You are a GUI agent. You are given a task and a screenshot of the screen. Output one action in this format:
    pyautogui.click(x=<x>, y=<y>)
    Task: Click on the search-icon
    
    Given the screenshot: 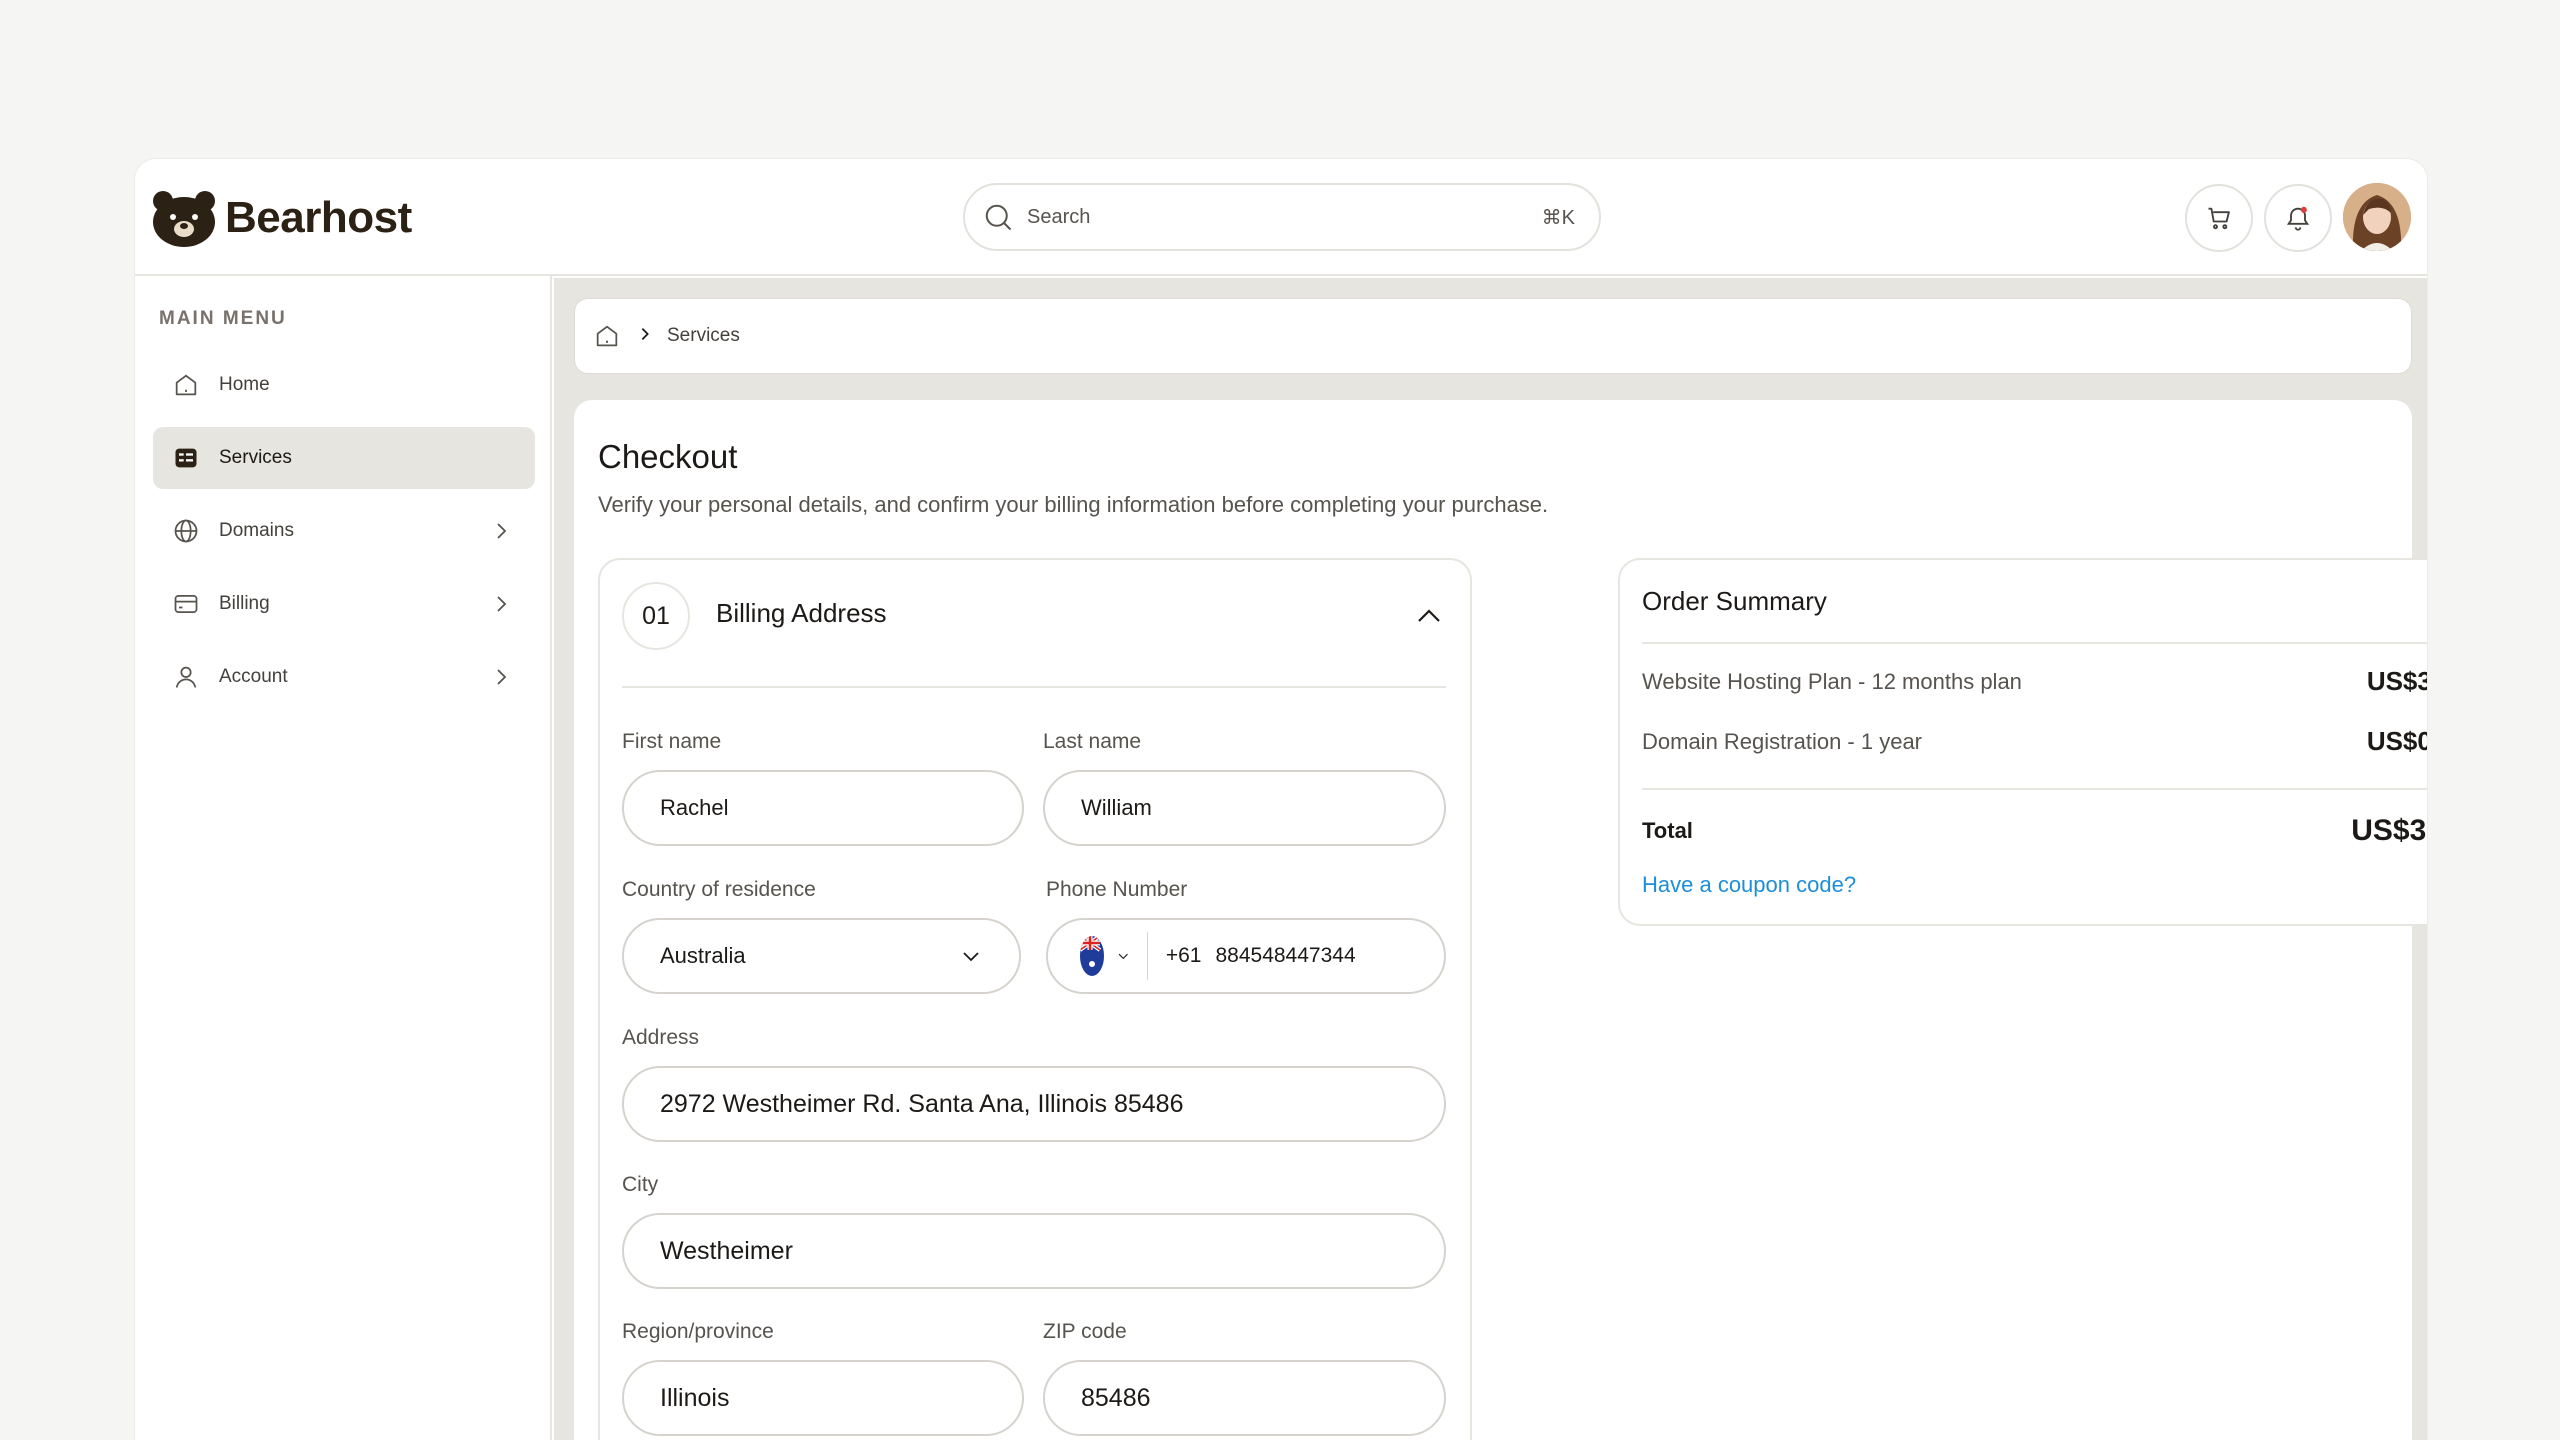 What is the action you would take?
    pyautogui.click(x=998, y=217)
    